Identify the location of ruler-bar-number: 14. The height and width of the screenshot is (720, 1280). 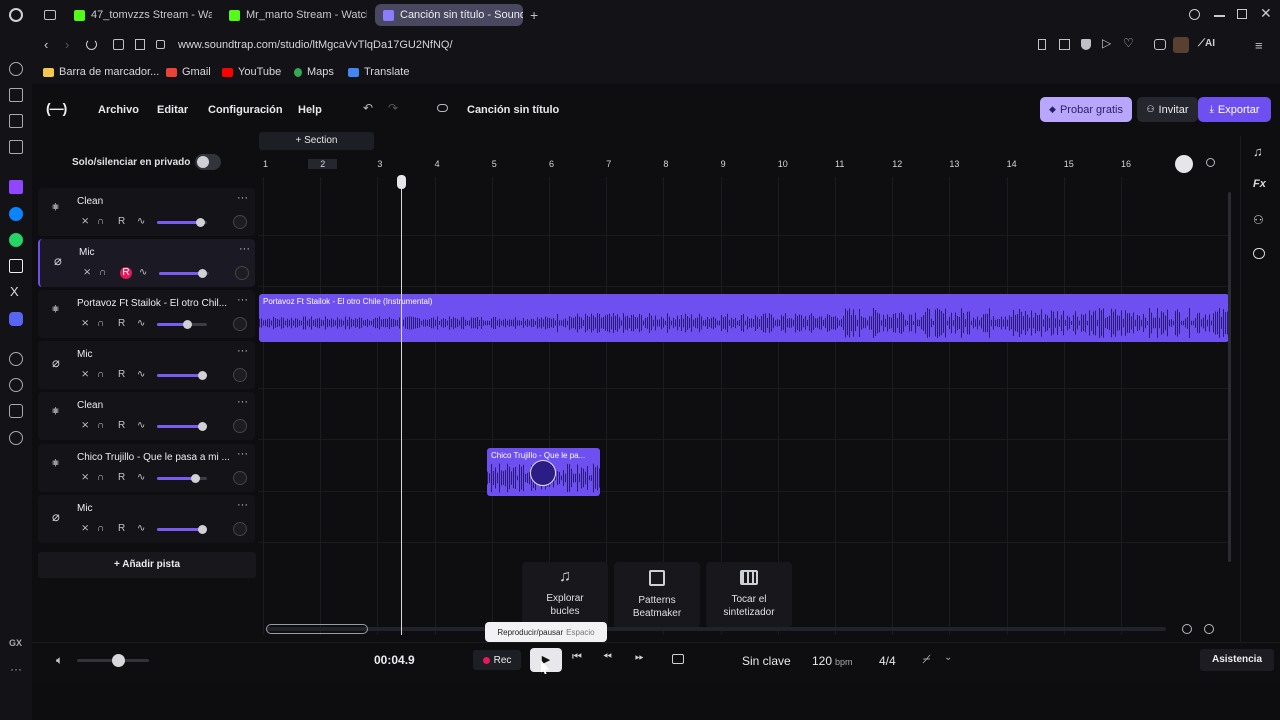
(1012, 164).